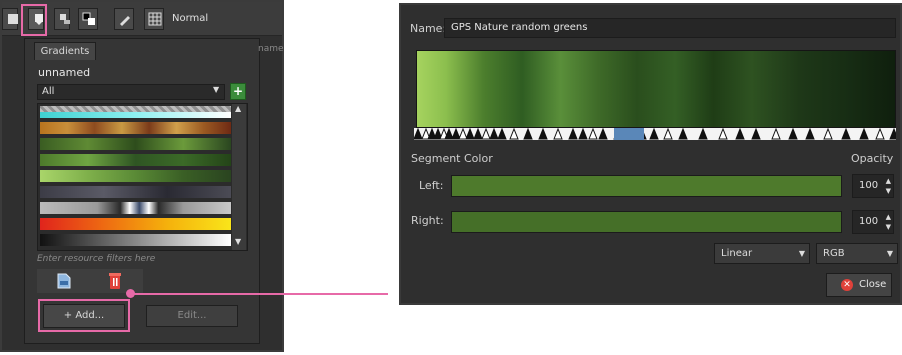  I want to click on callout-connector, so click(259, 294).